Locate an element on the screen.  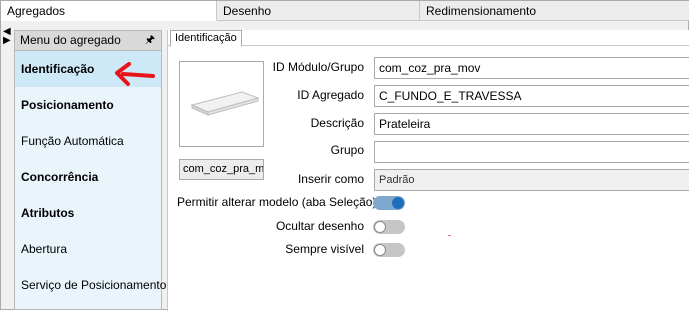
annotation-arrow-icon is located at coordinates (135, 74).